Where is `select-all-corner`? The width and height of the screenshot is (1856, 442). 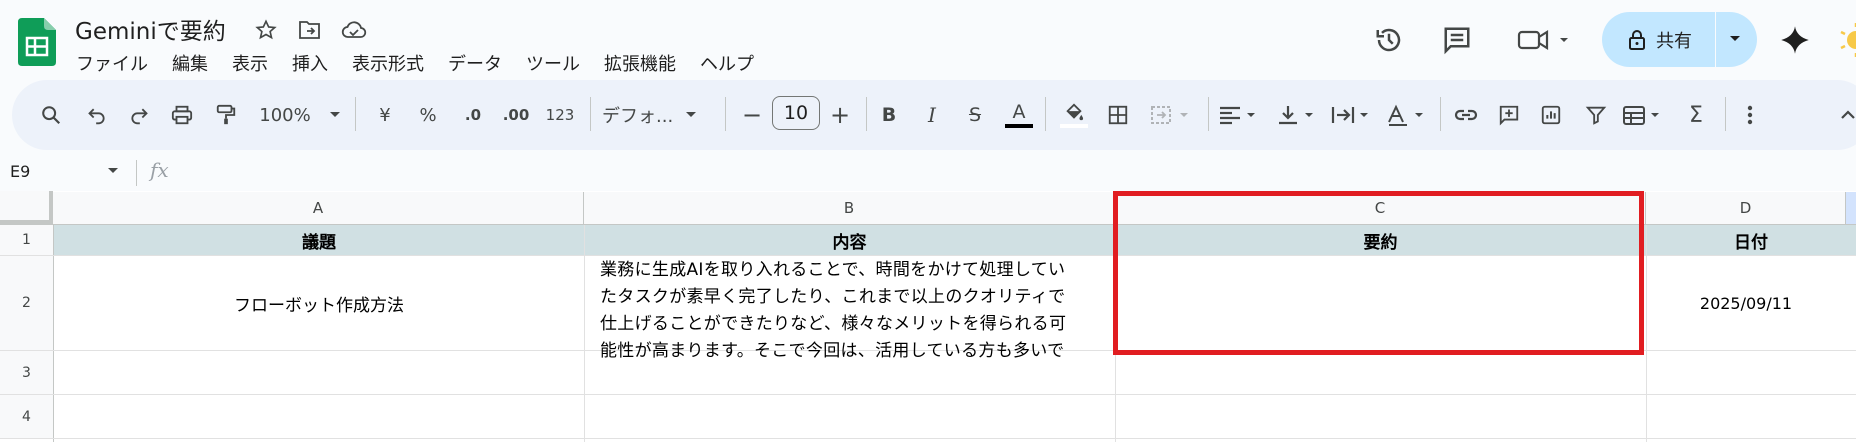 select-all-corner is located at coordinates (26, 207).